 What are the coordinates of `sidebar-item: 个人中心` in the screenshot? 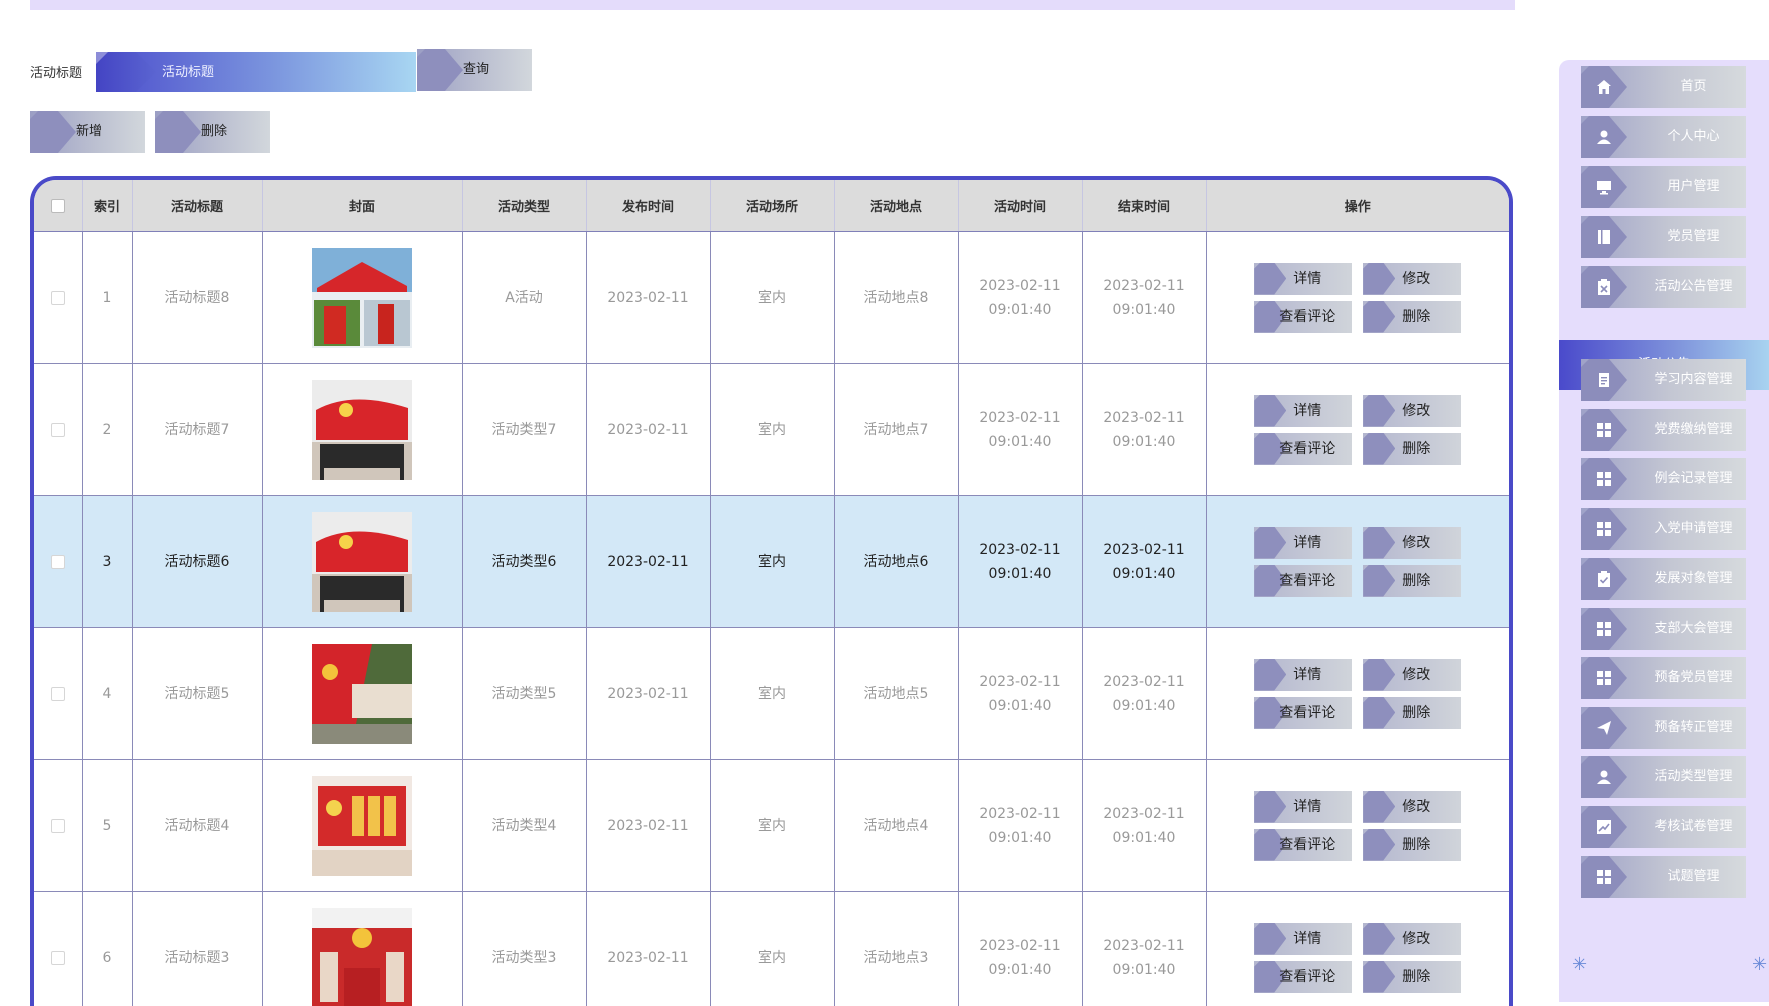 It's located at (1663, 137).